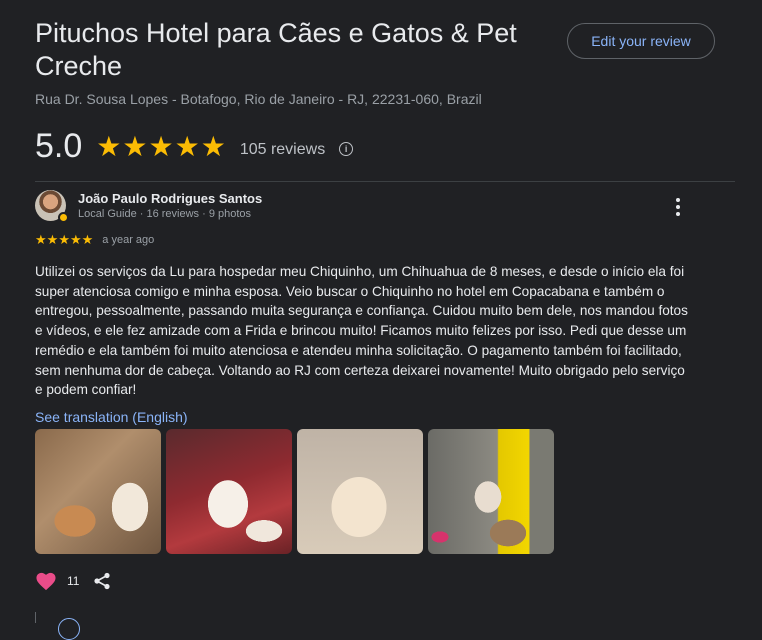 This screenshot has height=640, width=762. I want to click on review-actions: 11, so click(73, 581).